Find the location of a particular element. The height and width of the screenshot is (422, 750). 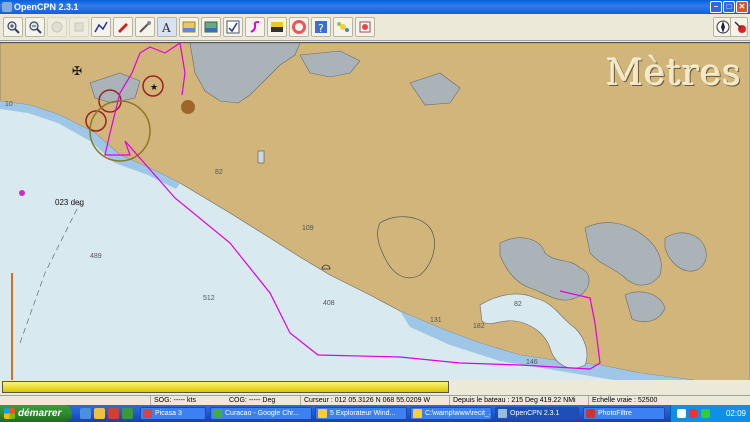

taskbar-button: OpenCPN 2.3.1 is located at coordinates (537, 413).